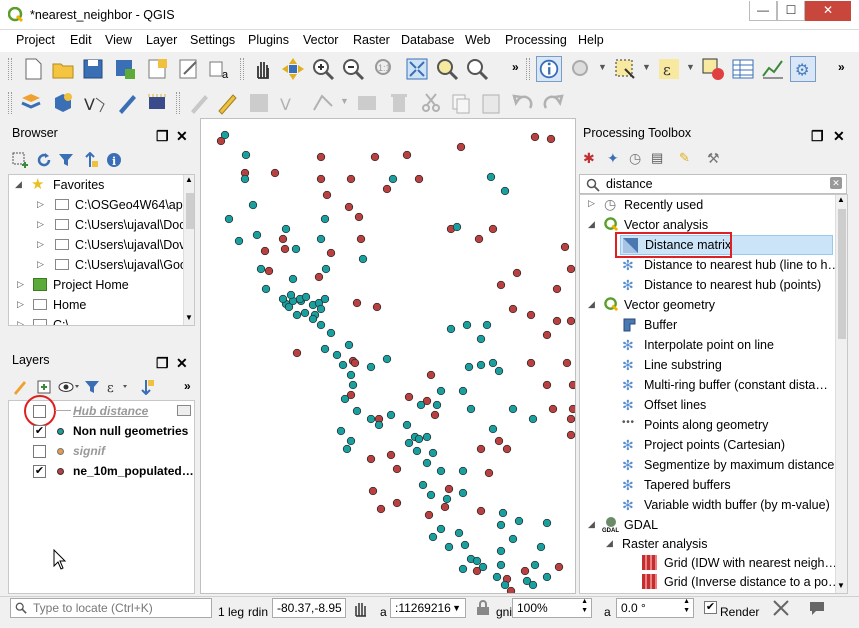  What do you see at coordinates (371, 40) in the screenshot?
I see `menu-raster: Raster` at bounding box center [371, 40].